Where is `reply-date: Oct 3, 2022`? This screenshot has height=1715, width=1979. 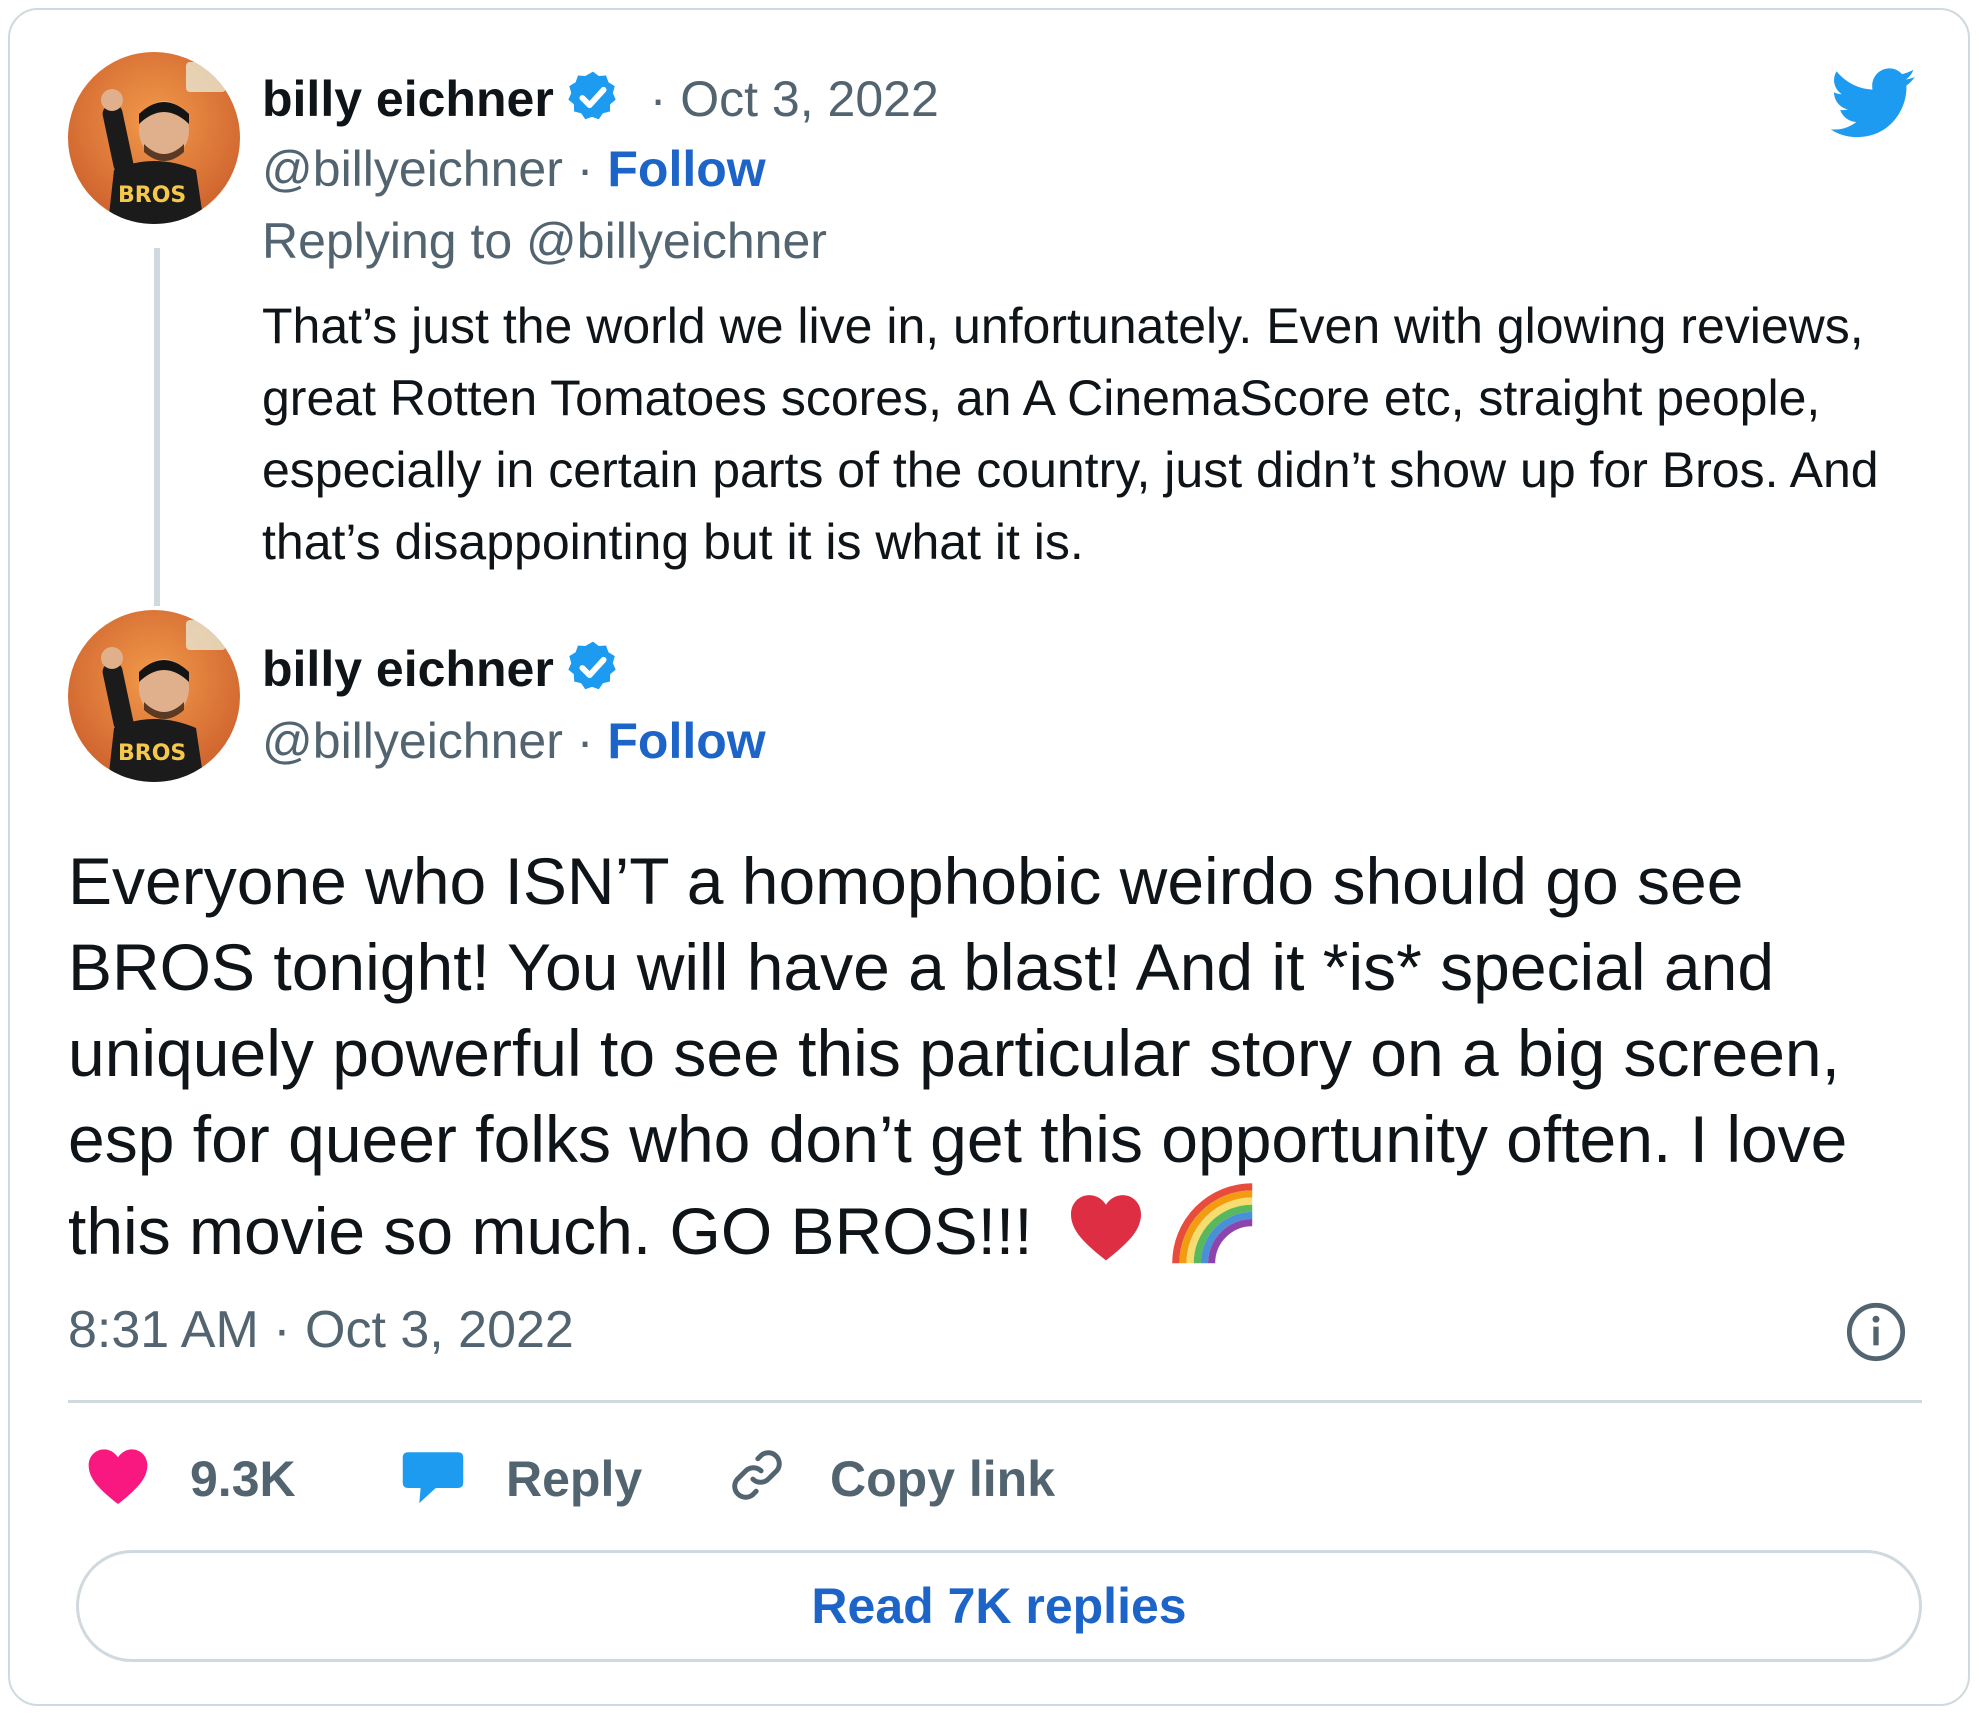
reply-date: Oct 3, 2022 is located at coordinates (809, 99).